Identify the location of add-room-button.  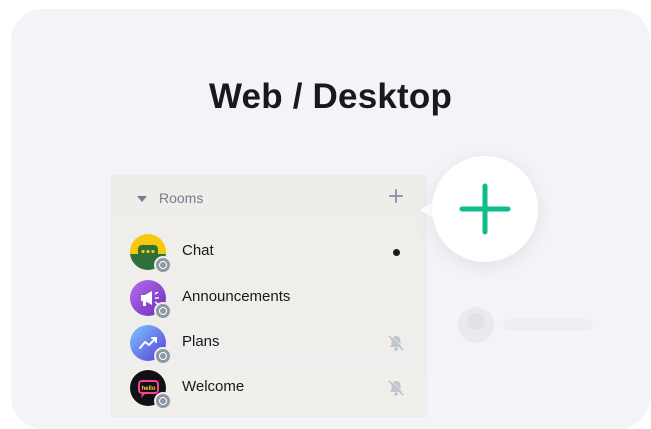
(396, 196).